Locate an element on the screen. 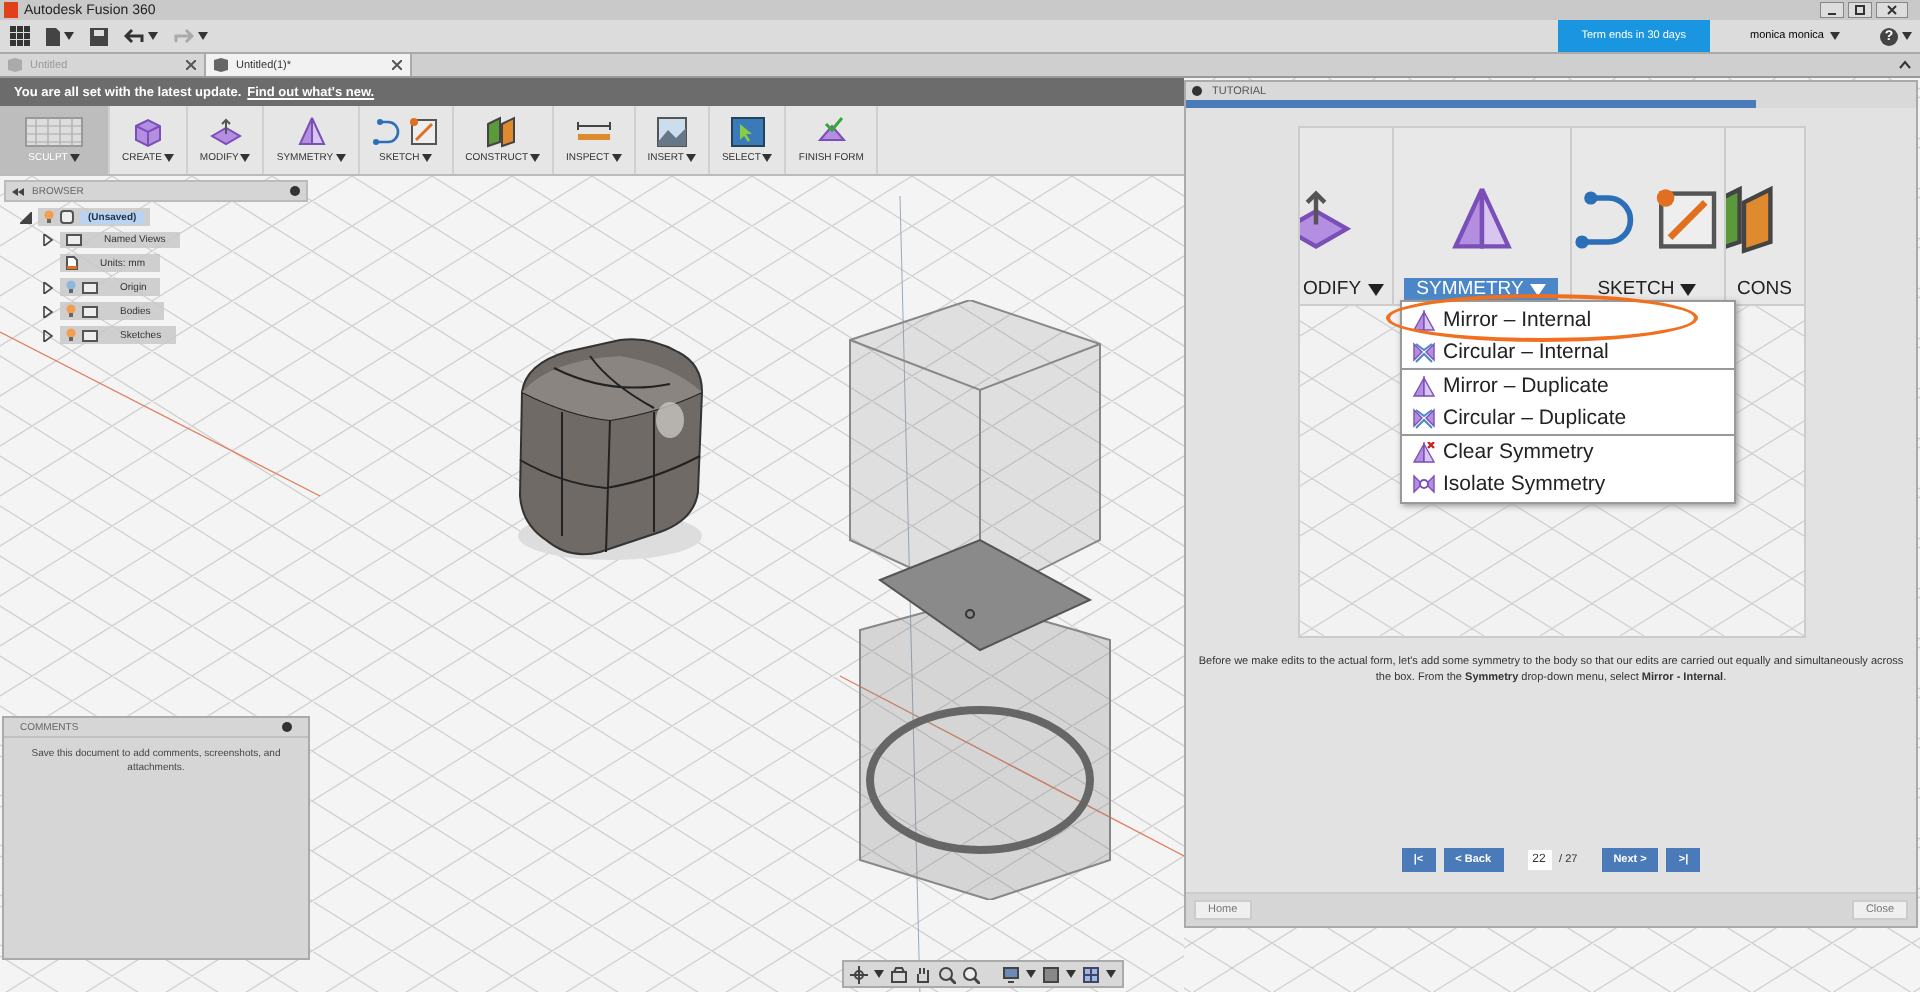 The width and height of the screenshot is (1920, 992). pan-hand-icon is located at coordinates (923, 974).